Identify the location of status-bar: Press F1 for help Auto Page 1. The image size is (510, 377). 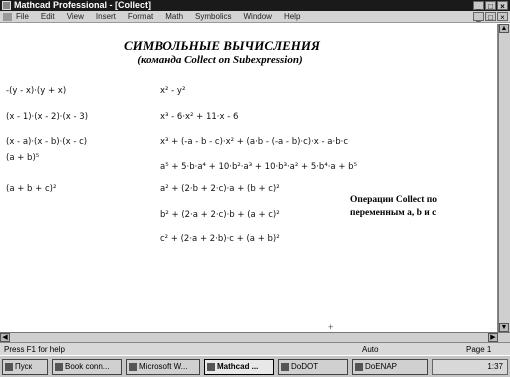
(255, 348).